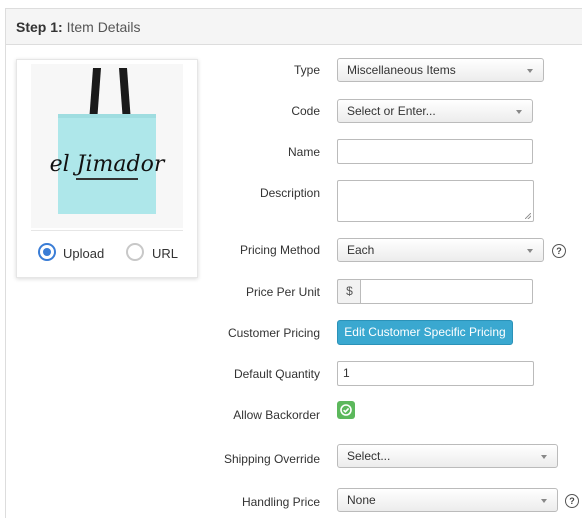 This screenshot has width=582, height=518. Describe the element at coordinates (282, 292) in the screenshot. I see `price-per-unit-label: Price Per Unit` at that location.